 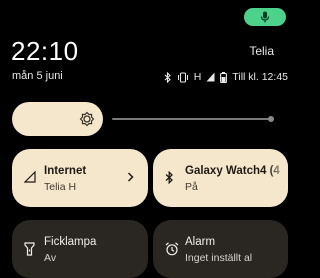 I want to click on clock: 22:10, so click(x=45, y=51).